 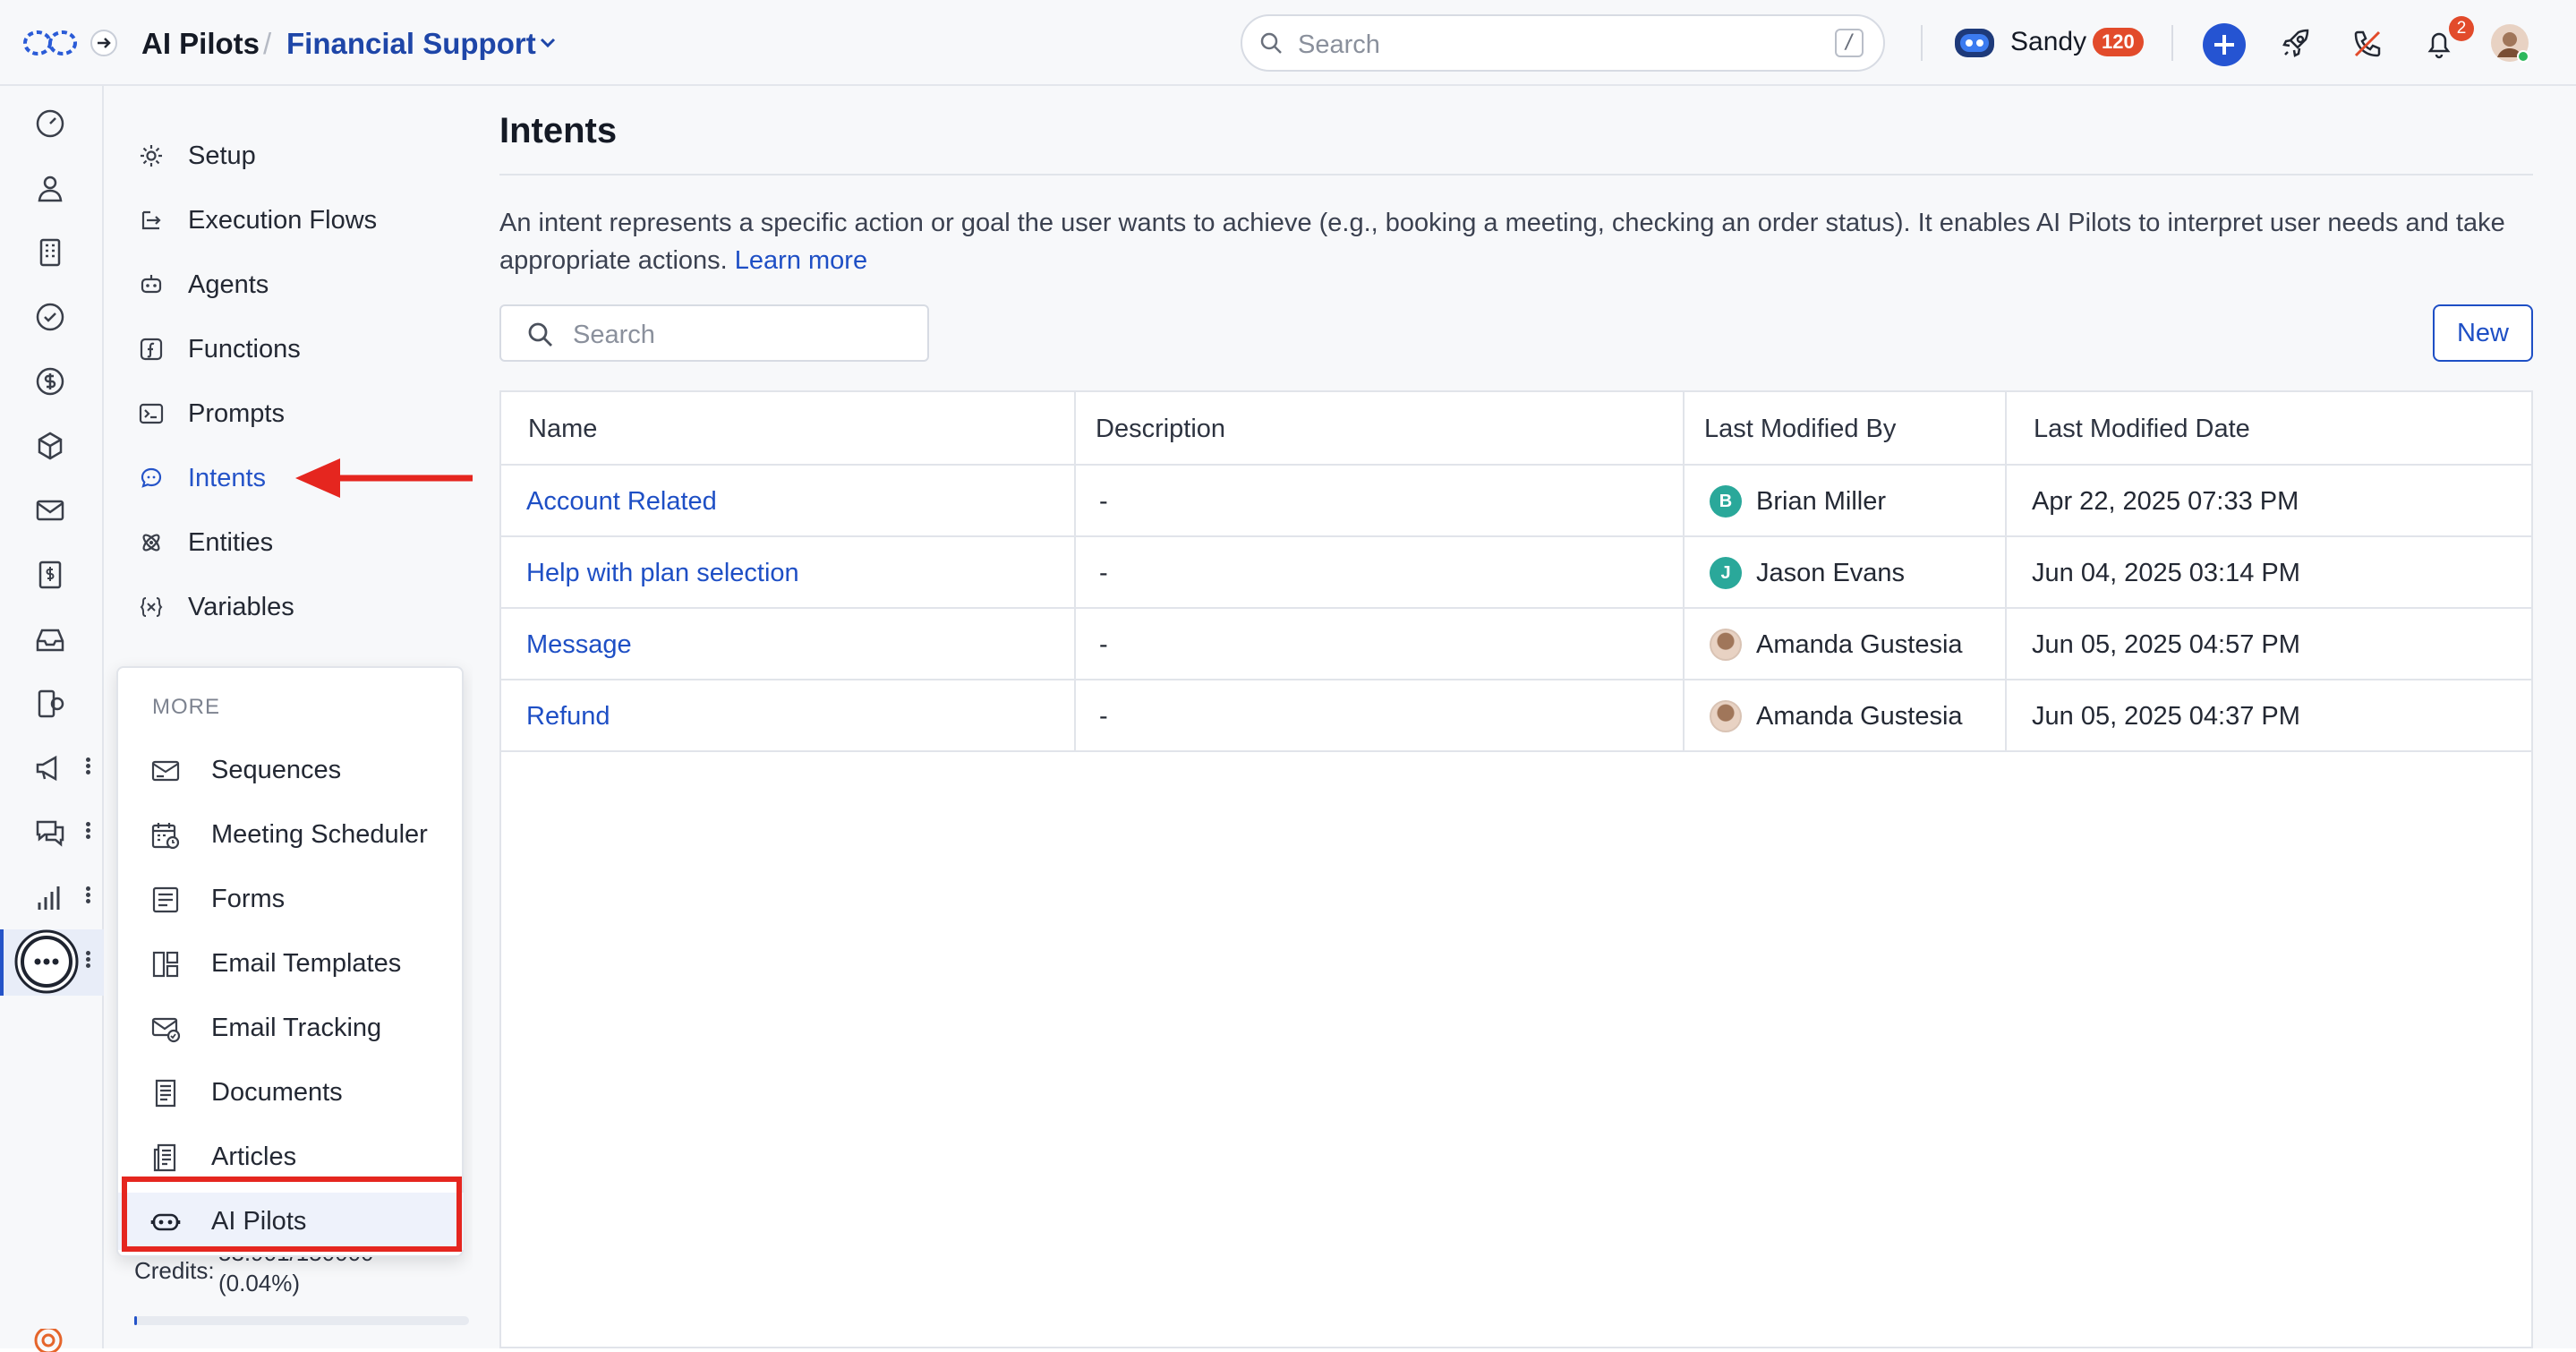 What do you see at coordinates (50, 317) in the screenshot?
I see `tasks-check-icon` at bounding box center [50, 317].